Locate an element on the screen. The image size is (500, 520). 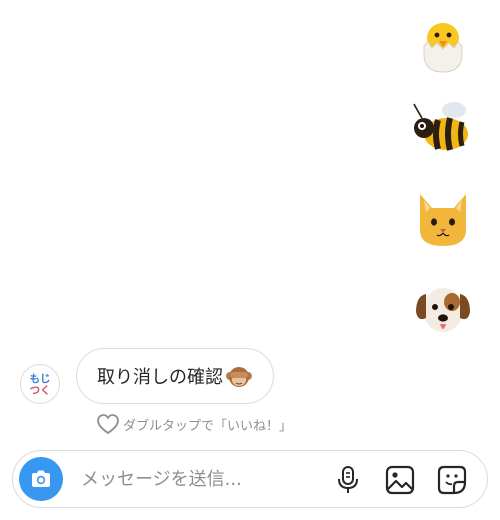
sent-message-bee is located at coordinates (443, 129).